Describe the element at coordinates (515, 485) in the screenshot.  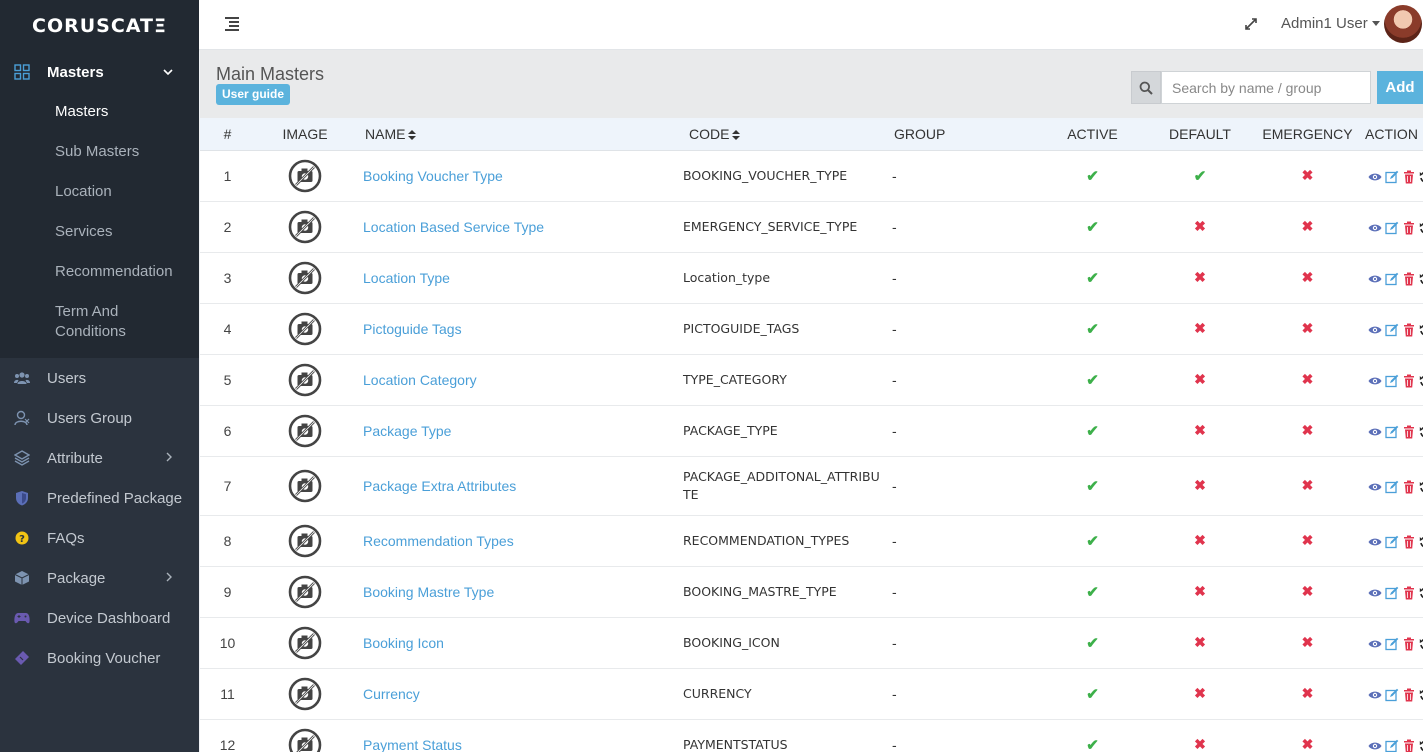
I see `row-name-link: Package Extra Attributes` at that location.